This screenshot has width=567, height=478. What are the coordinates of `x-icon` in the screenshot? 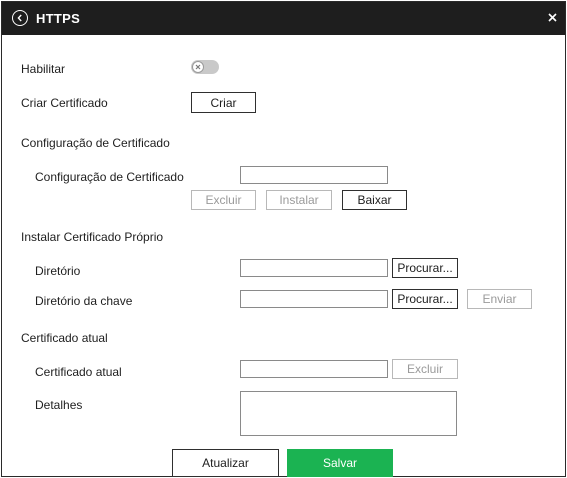 It's located at (198, 67).